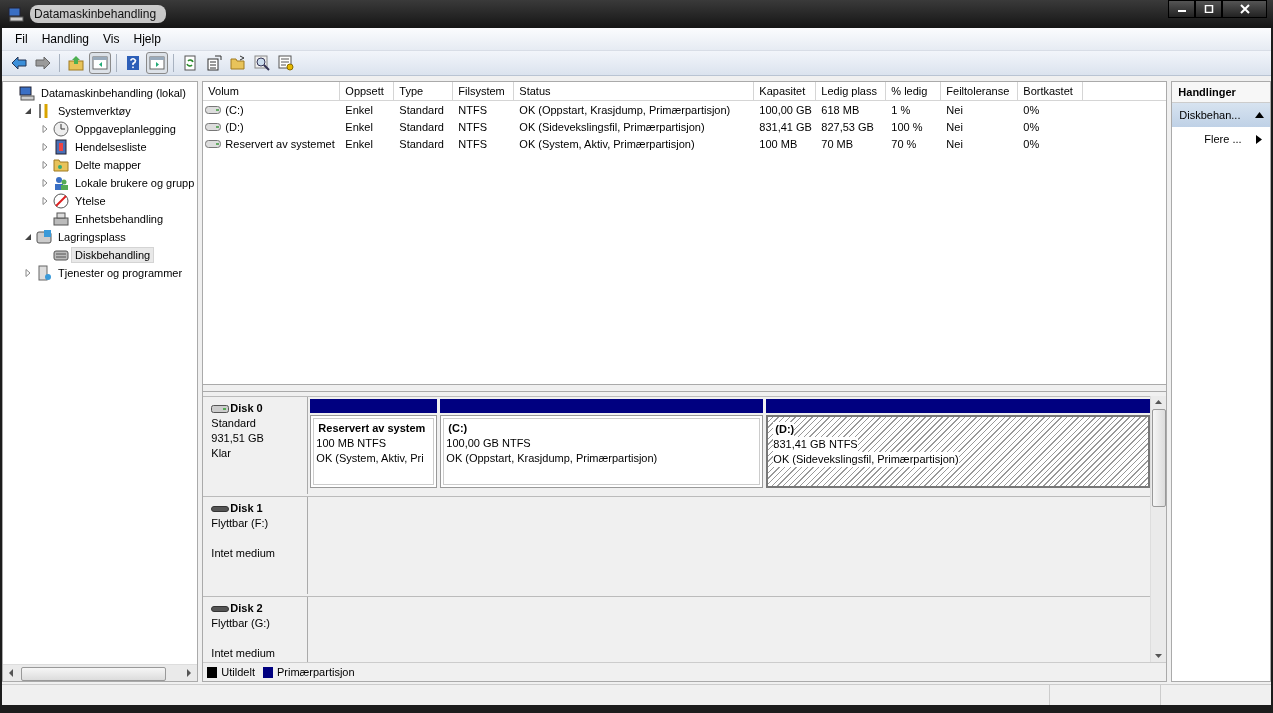 This screenshot has height=713, width=1273. Describe the element at coordinates (552, 458) in the screenshot. I see `partition-status: OK (Oppstart, Krasjdump, Primærpartisjon)` at that location.